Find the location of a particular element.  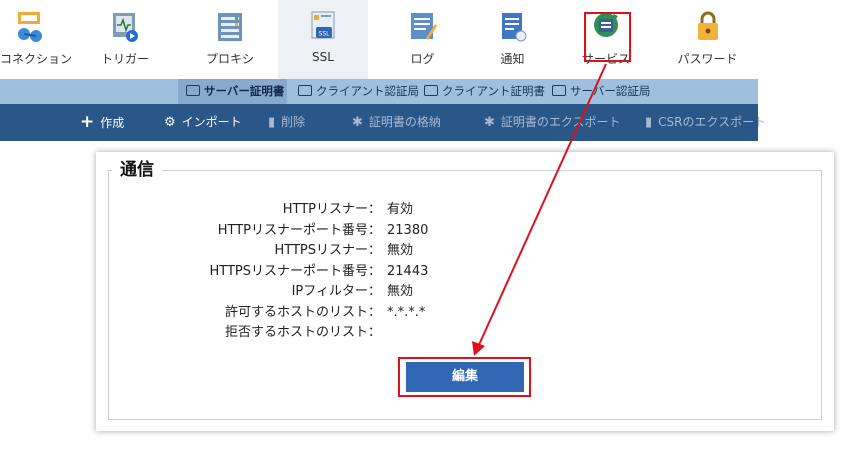

toolbar-item-log: ログ is located at coordinates (422, 39).